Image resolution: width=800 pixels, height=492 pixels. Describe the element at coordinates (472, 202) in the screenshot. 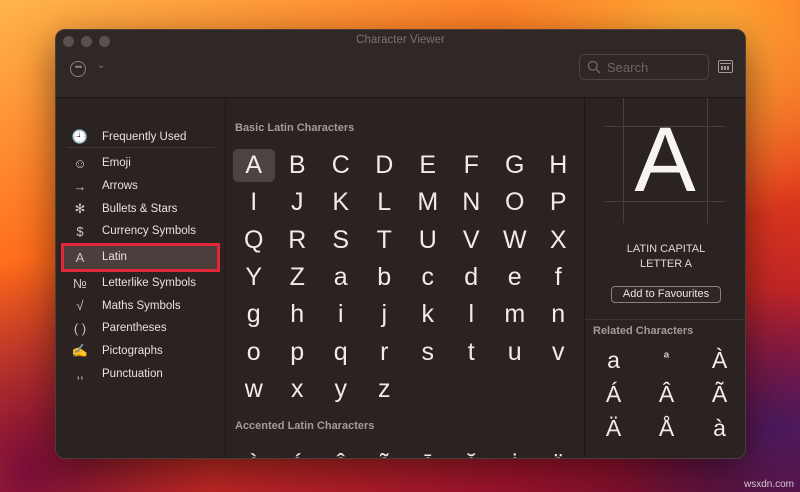

I see `character-cell: N` at that location.